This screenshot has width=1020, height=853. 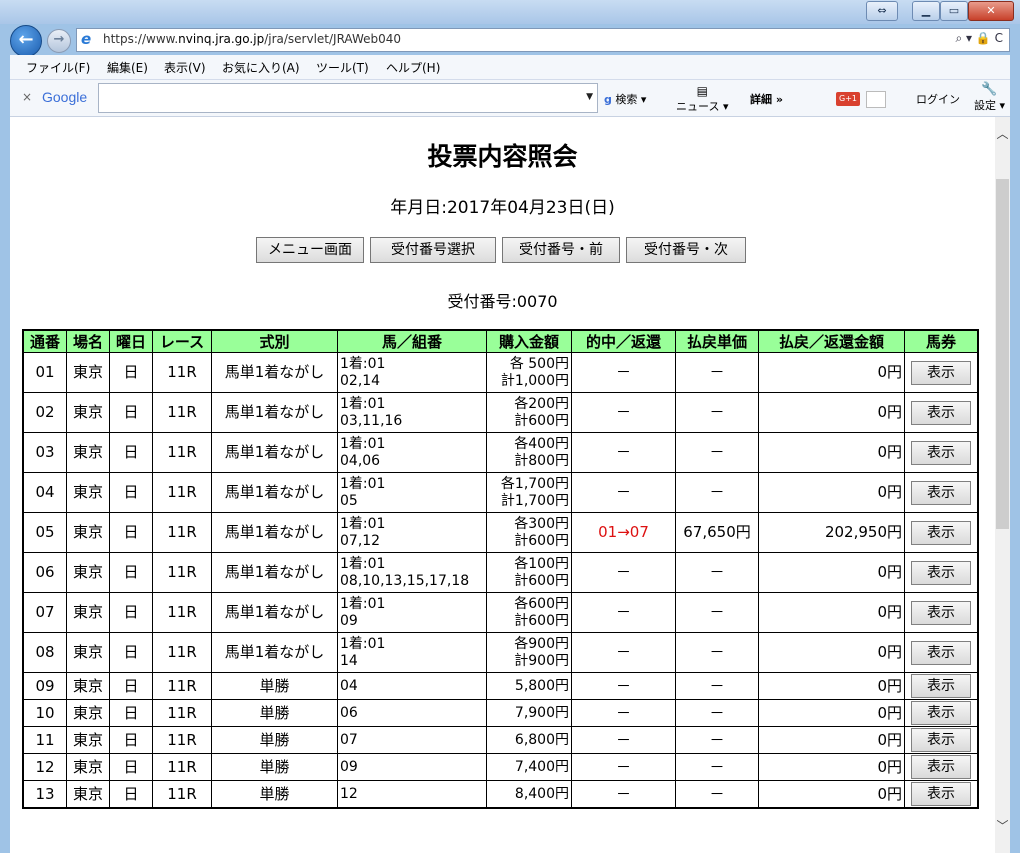 I want to click on menu-help: ヘルプ(H), so click(x=413, y=67).